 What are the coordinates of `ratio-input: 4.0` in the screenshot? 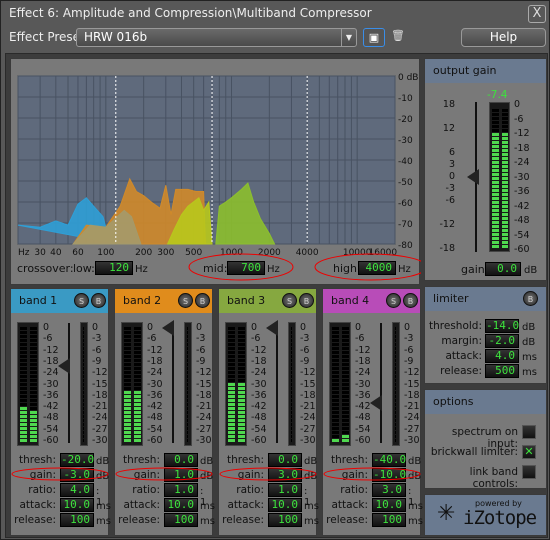 It's located at (77, 490).